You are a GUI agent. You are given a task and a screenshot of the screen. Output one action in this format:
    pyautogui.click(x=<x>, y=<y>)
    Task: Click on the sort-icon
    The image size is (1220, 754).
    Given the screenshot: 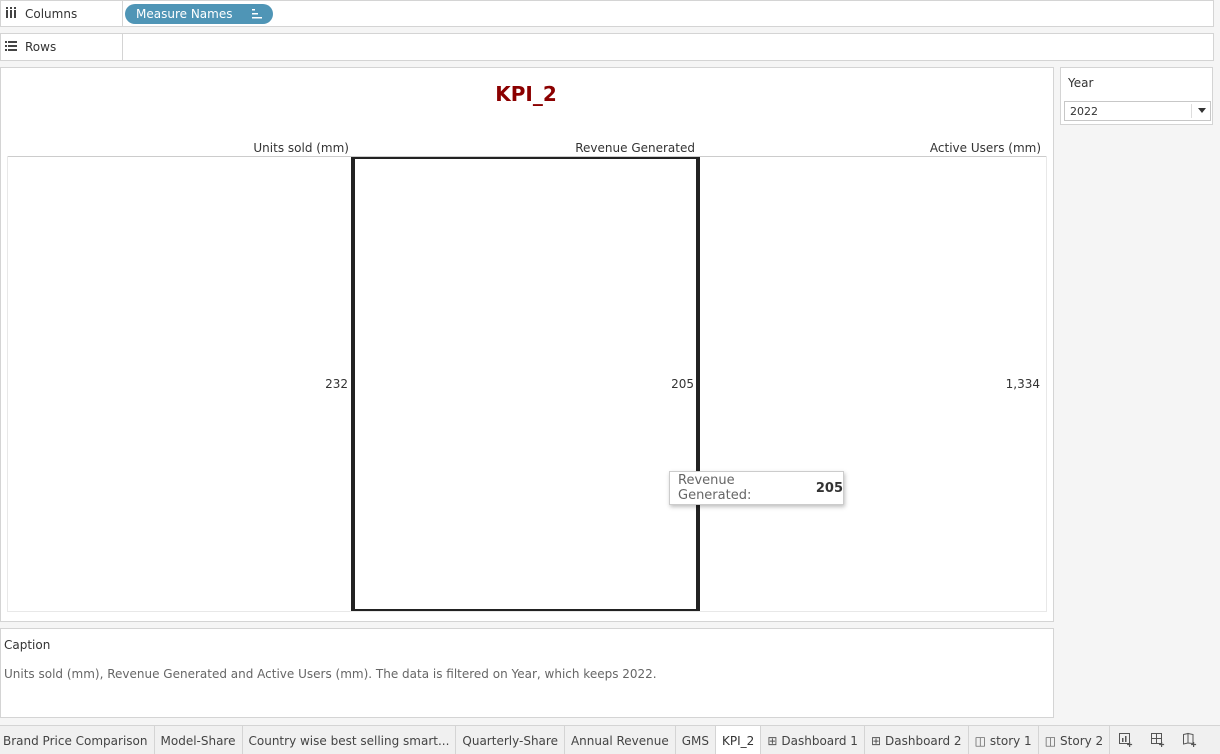 What is the action you would take?
    pyautogui.click(x=257, y=14)
    